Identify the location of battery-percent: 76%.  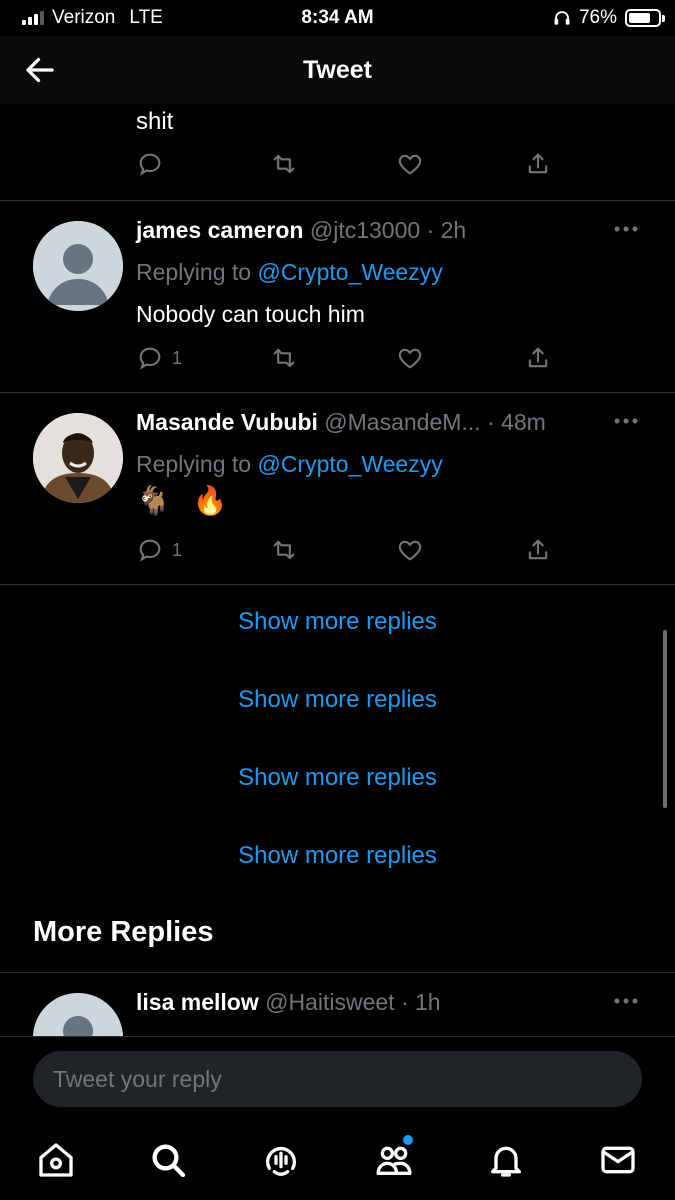
(597, 17).